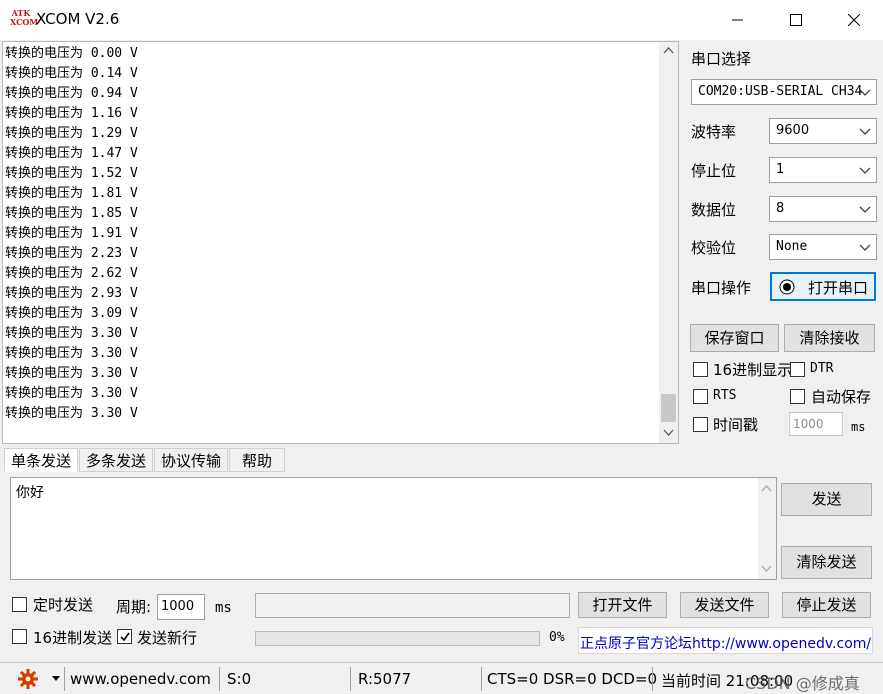 The image size is (883, 694). What do you see at coordinates (71, 113) in the screenshot?
I see `receive-line: 转换的电压为 1.16 V` at bounding box center [71, 113].